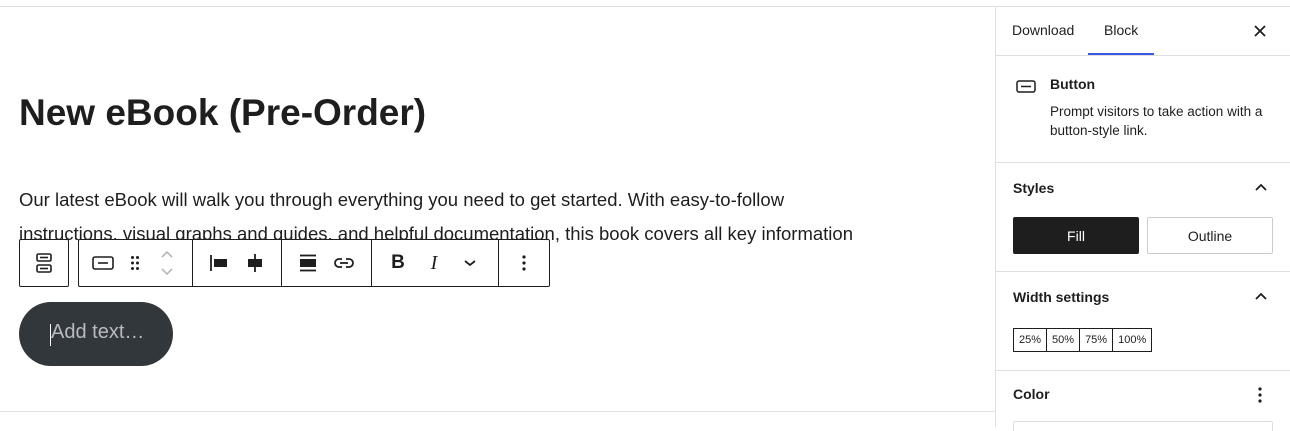  I want to click on select-parent-button, so click(44, 263).